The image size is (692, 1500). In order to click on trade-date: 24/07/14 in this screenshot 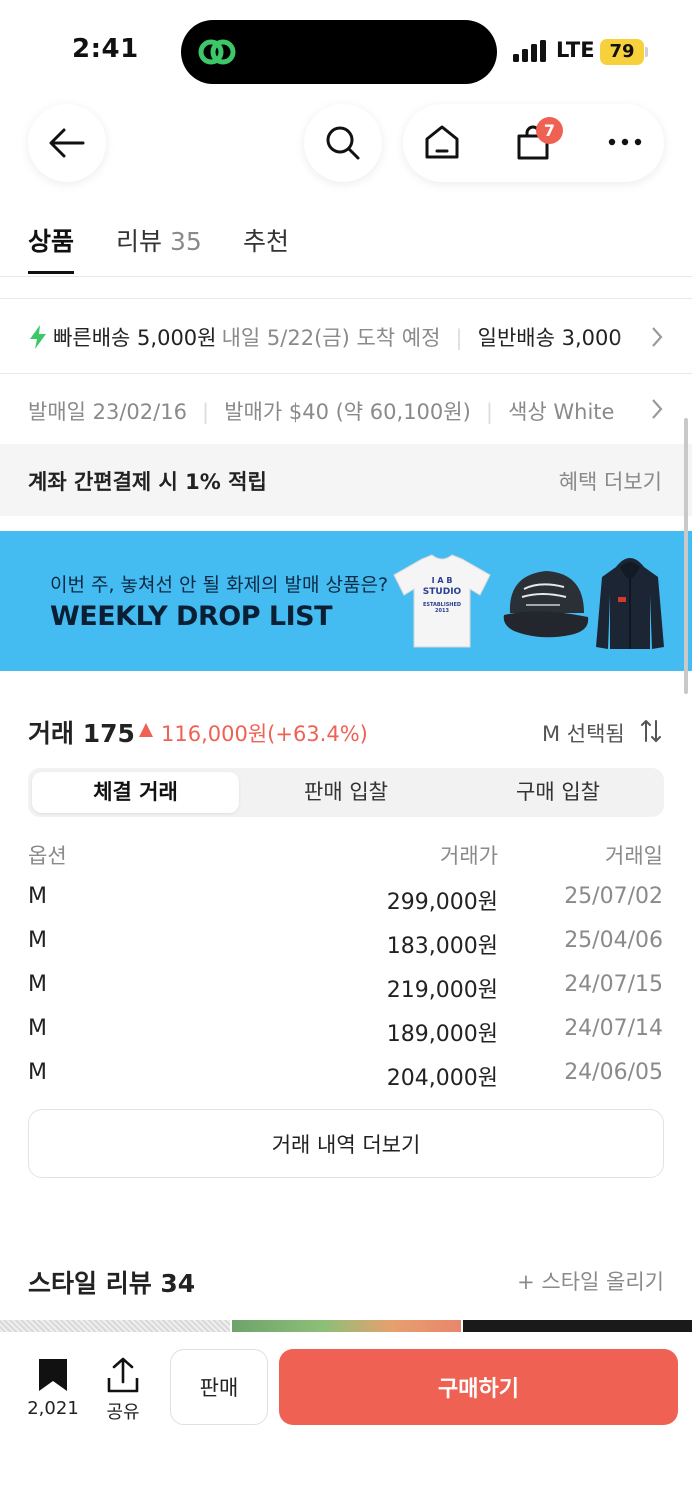, I will do `click(613, 1028)`.